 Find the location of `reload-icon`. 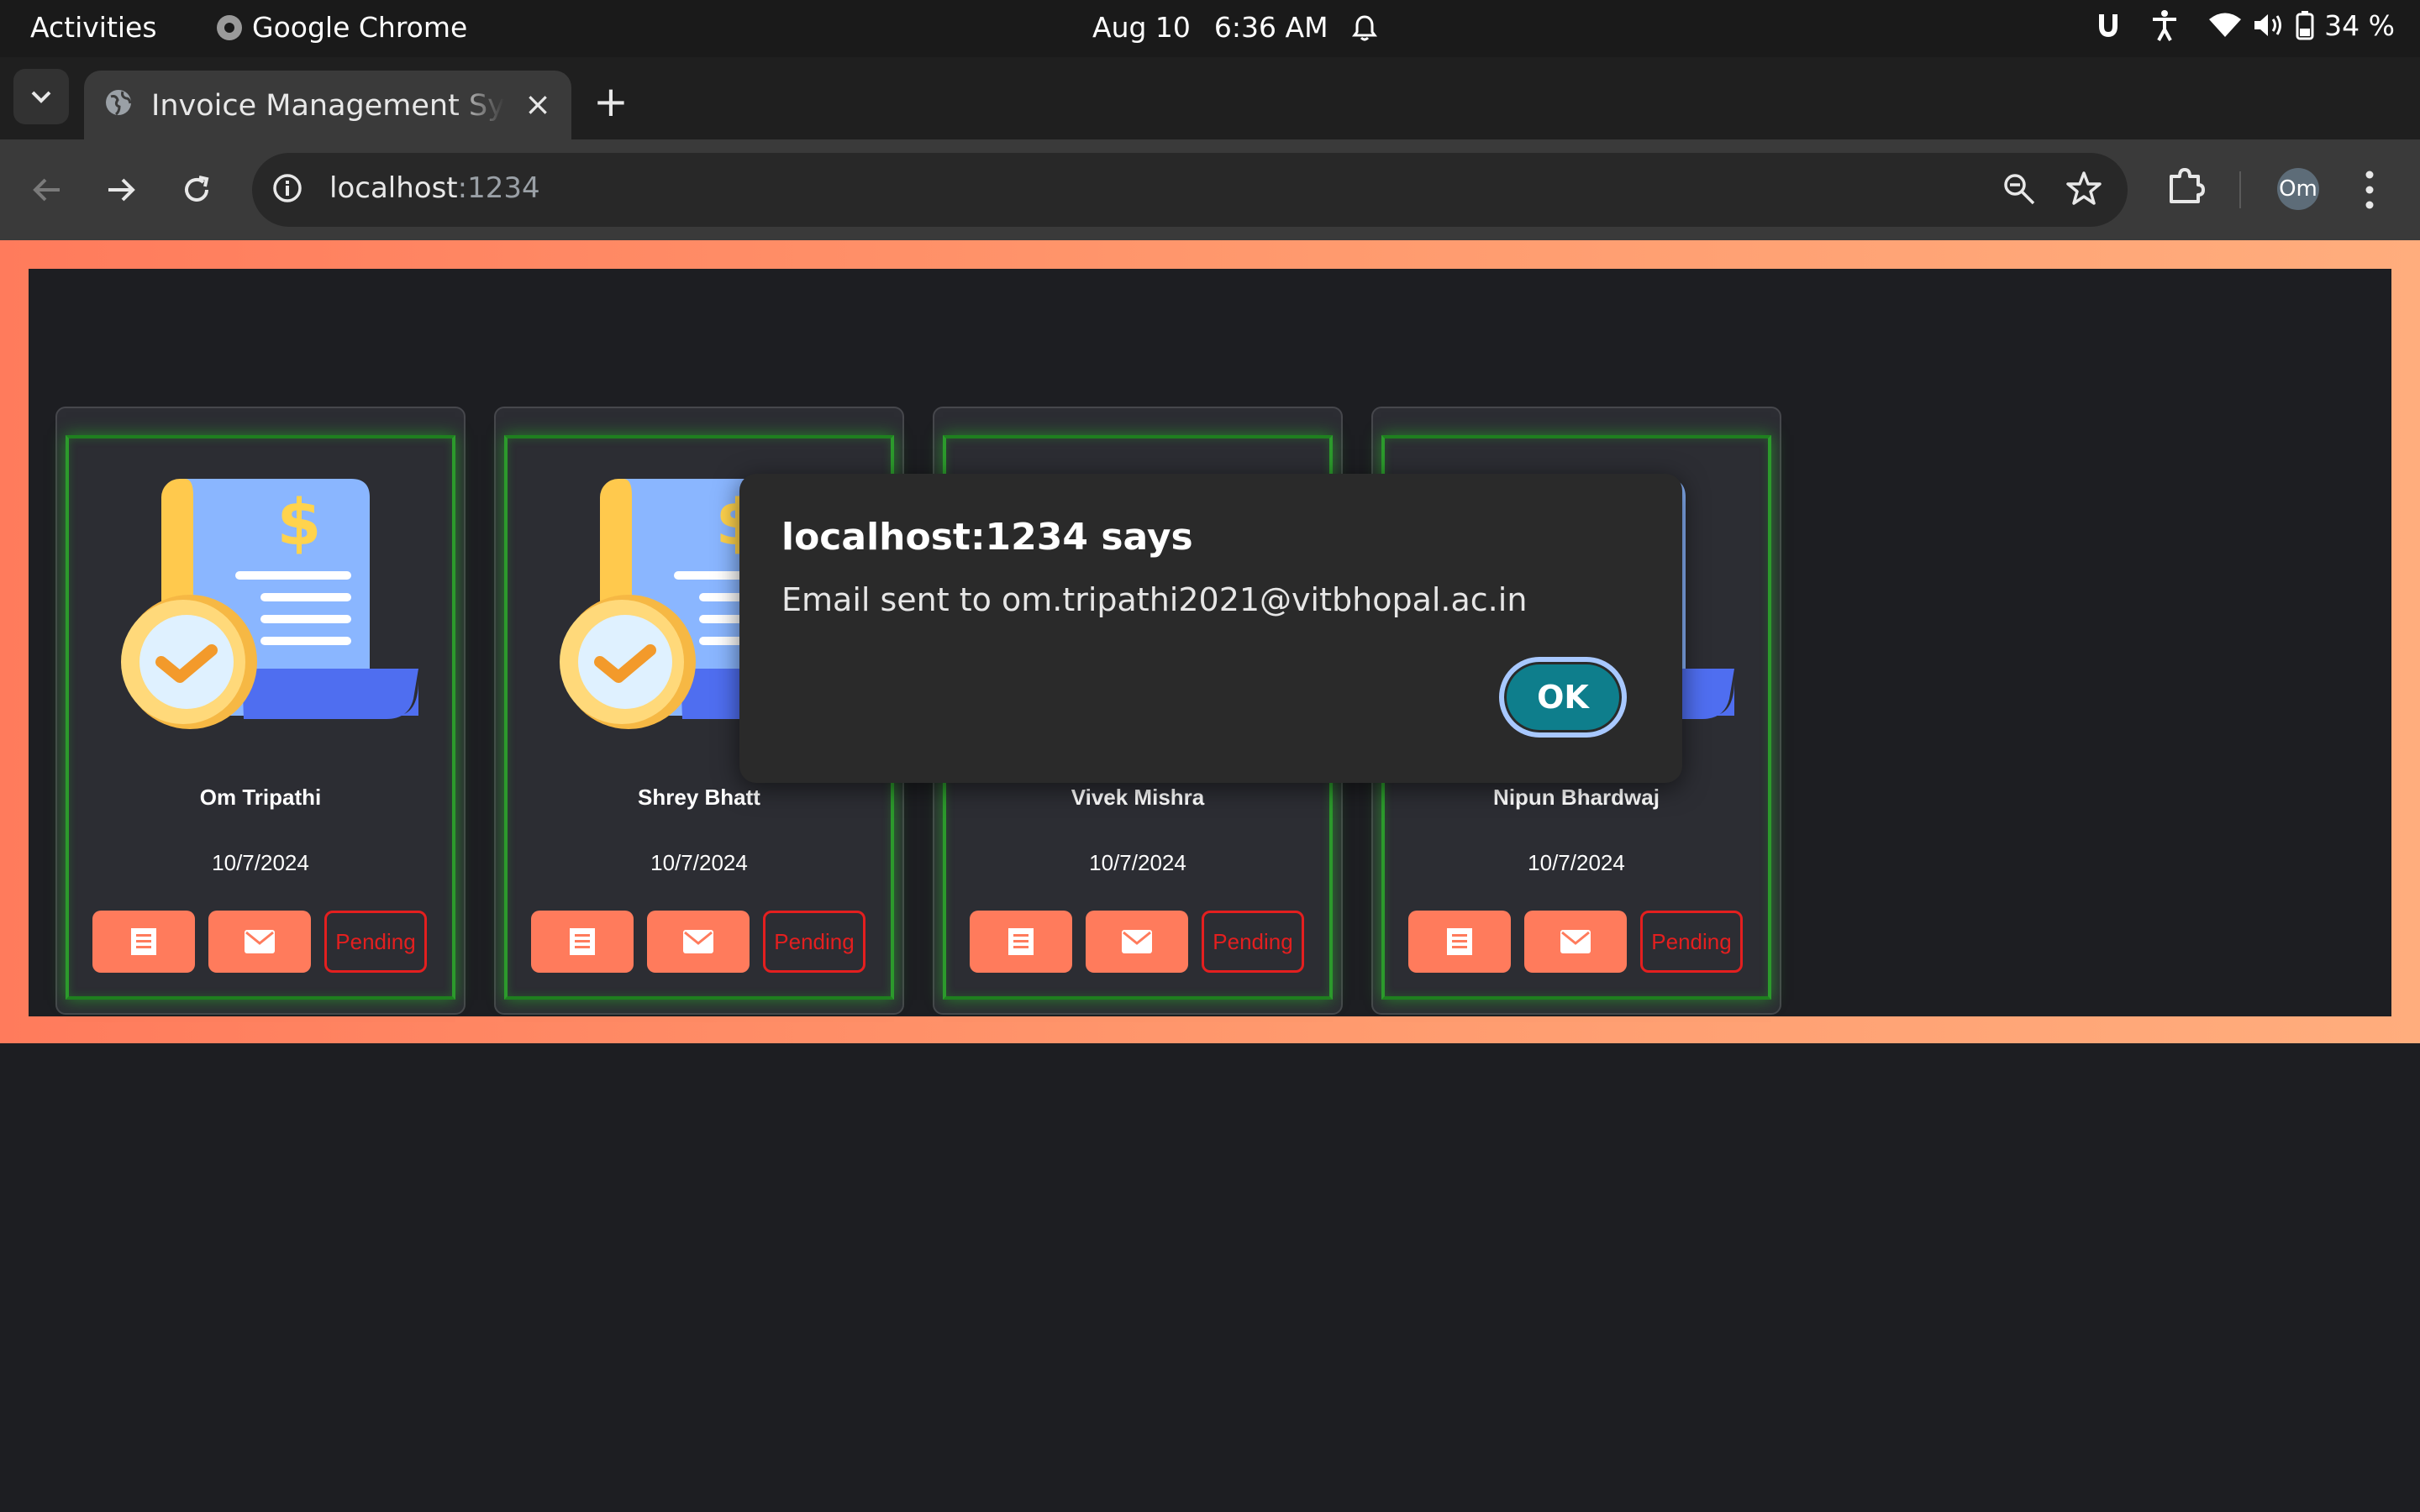

reload-icon is located at coordinates (197, 189).